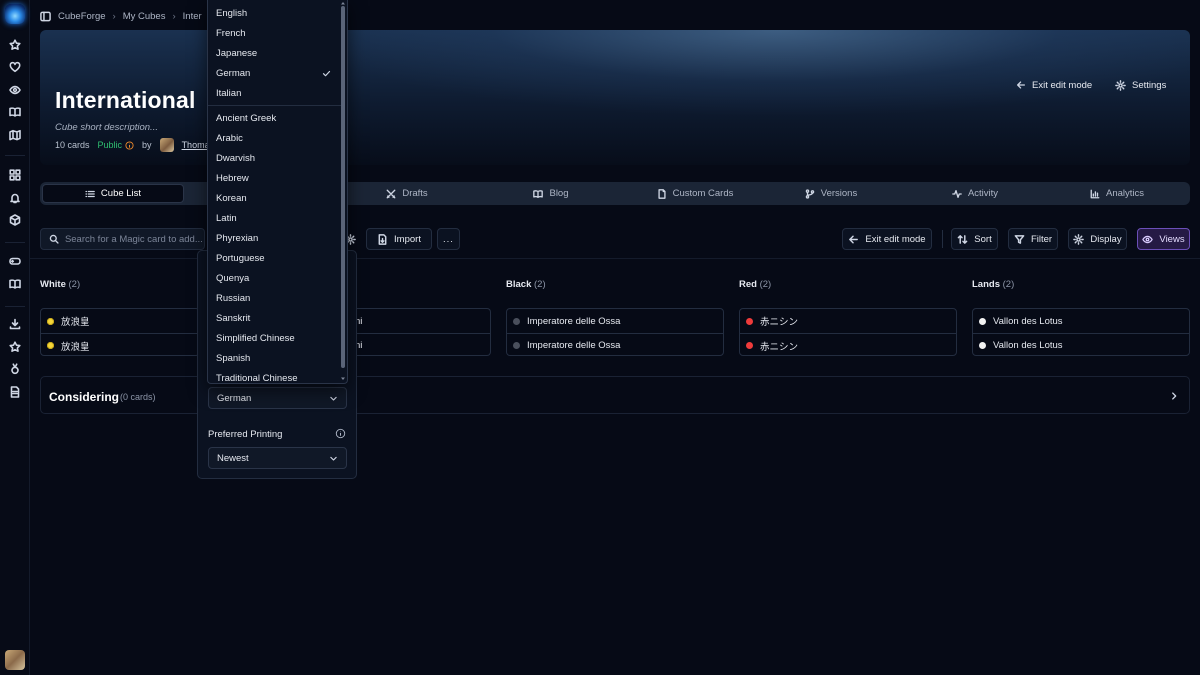 This screenshot has width=1200, height=675. What do you see at coordinates (975, 193) in the screenshot?
I see `tab-activity: Activity` at bounding box center [975, 193].